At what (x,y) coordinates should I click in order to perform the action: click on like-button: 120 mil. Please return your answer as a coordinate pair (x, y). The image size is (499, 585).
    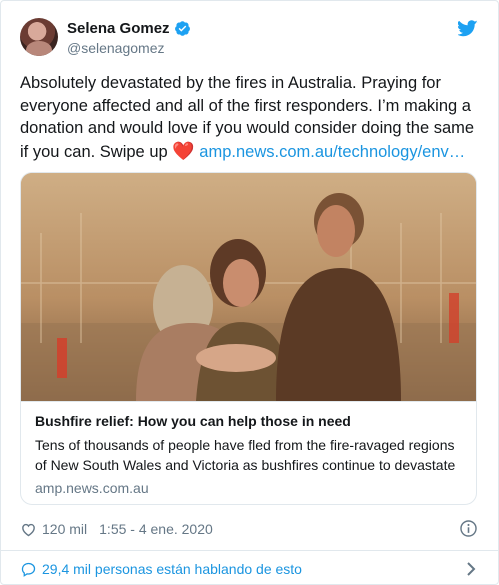
    Looking at the image, I should click on (53, 529).